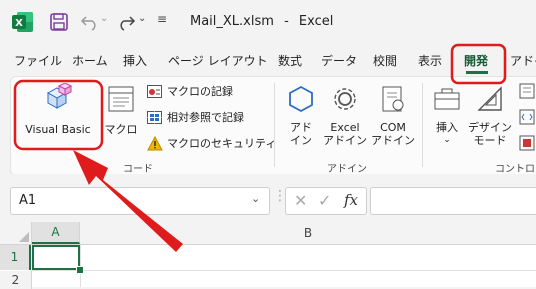 The height and width of the screenshot is (289, 536). Describe the element at coordinates (128, 201) in the screenshot. I see `arrow-icon` at that location.